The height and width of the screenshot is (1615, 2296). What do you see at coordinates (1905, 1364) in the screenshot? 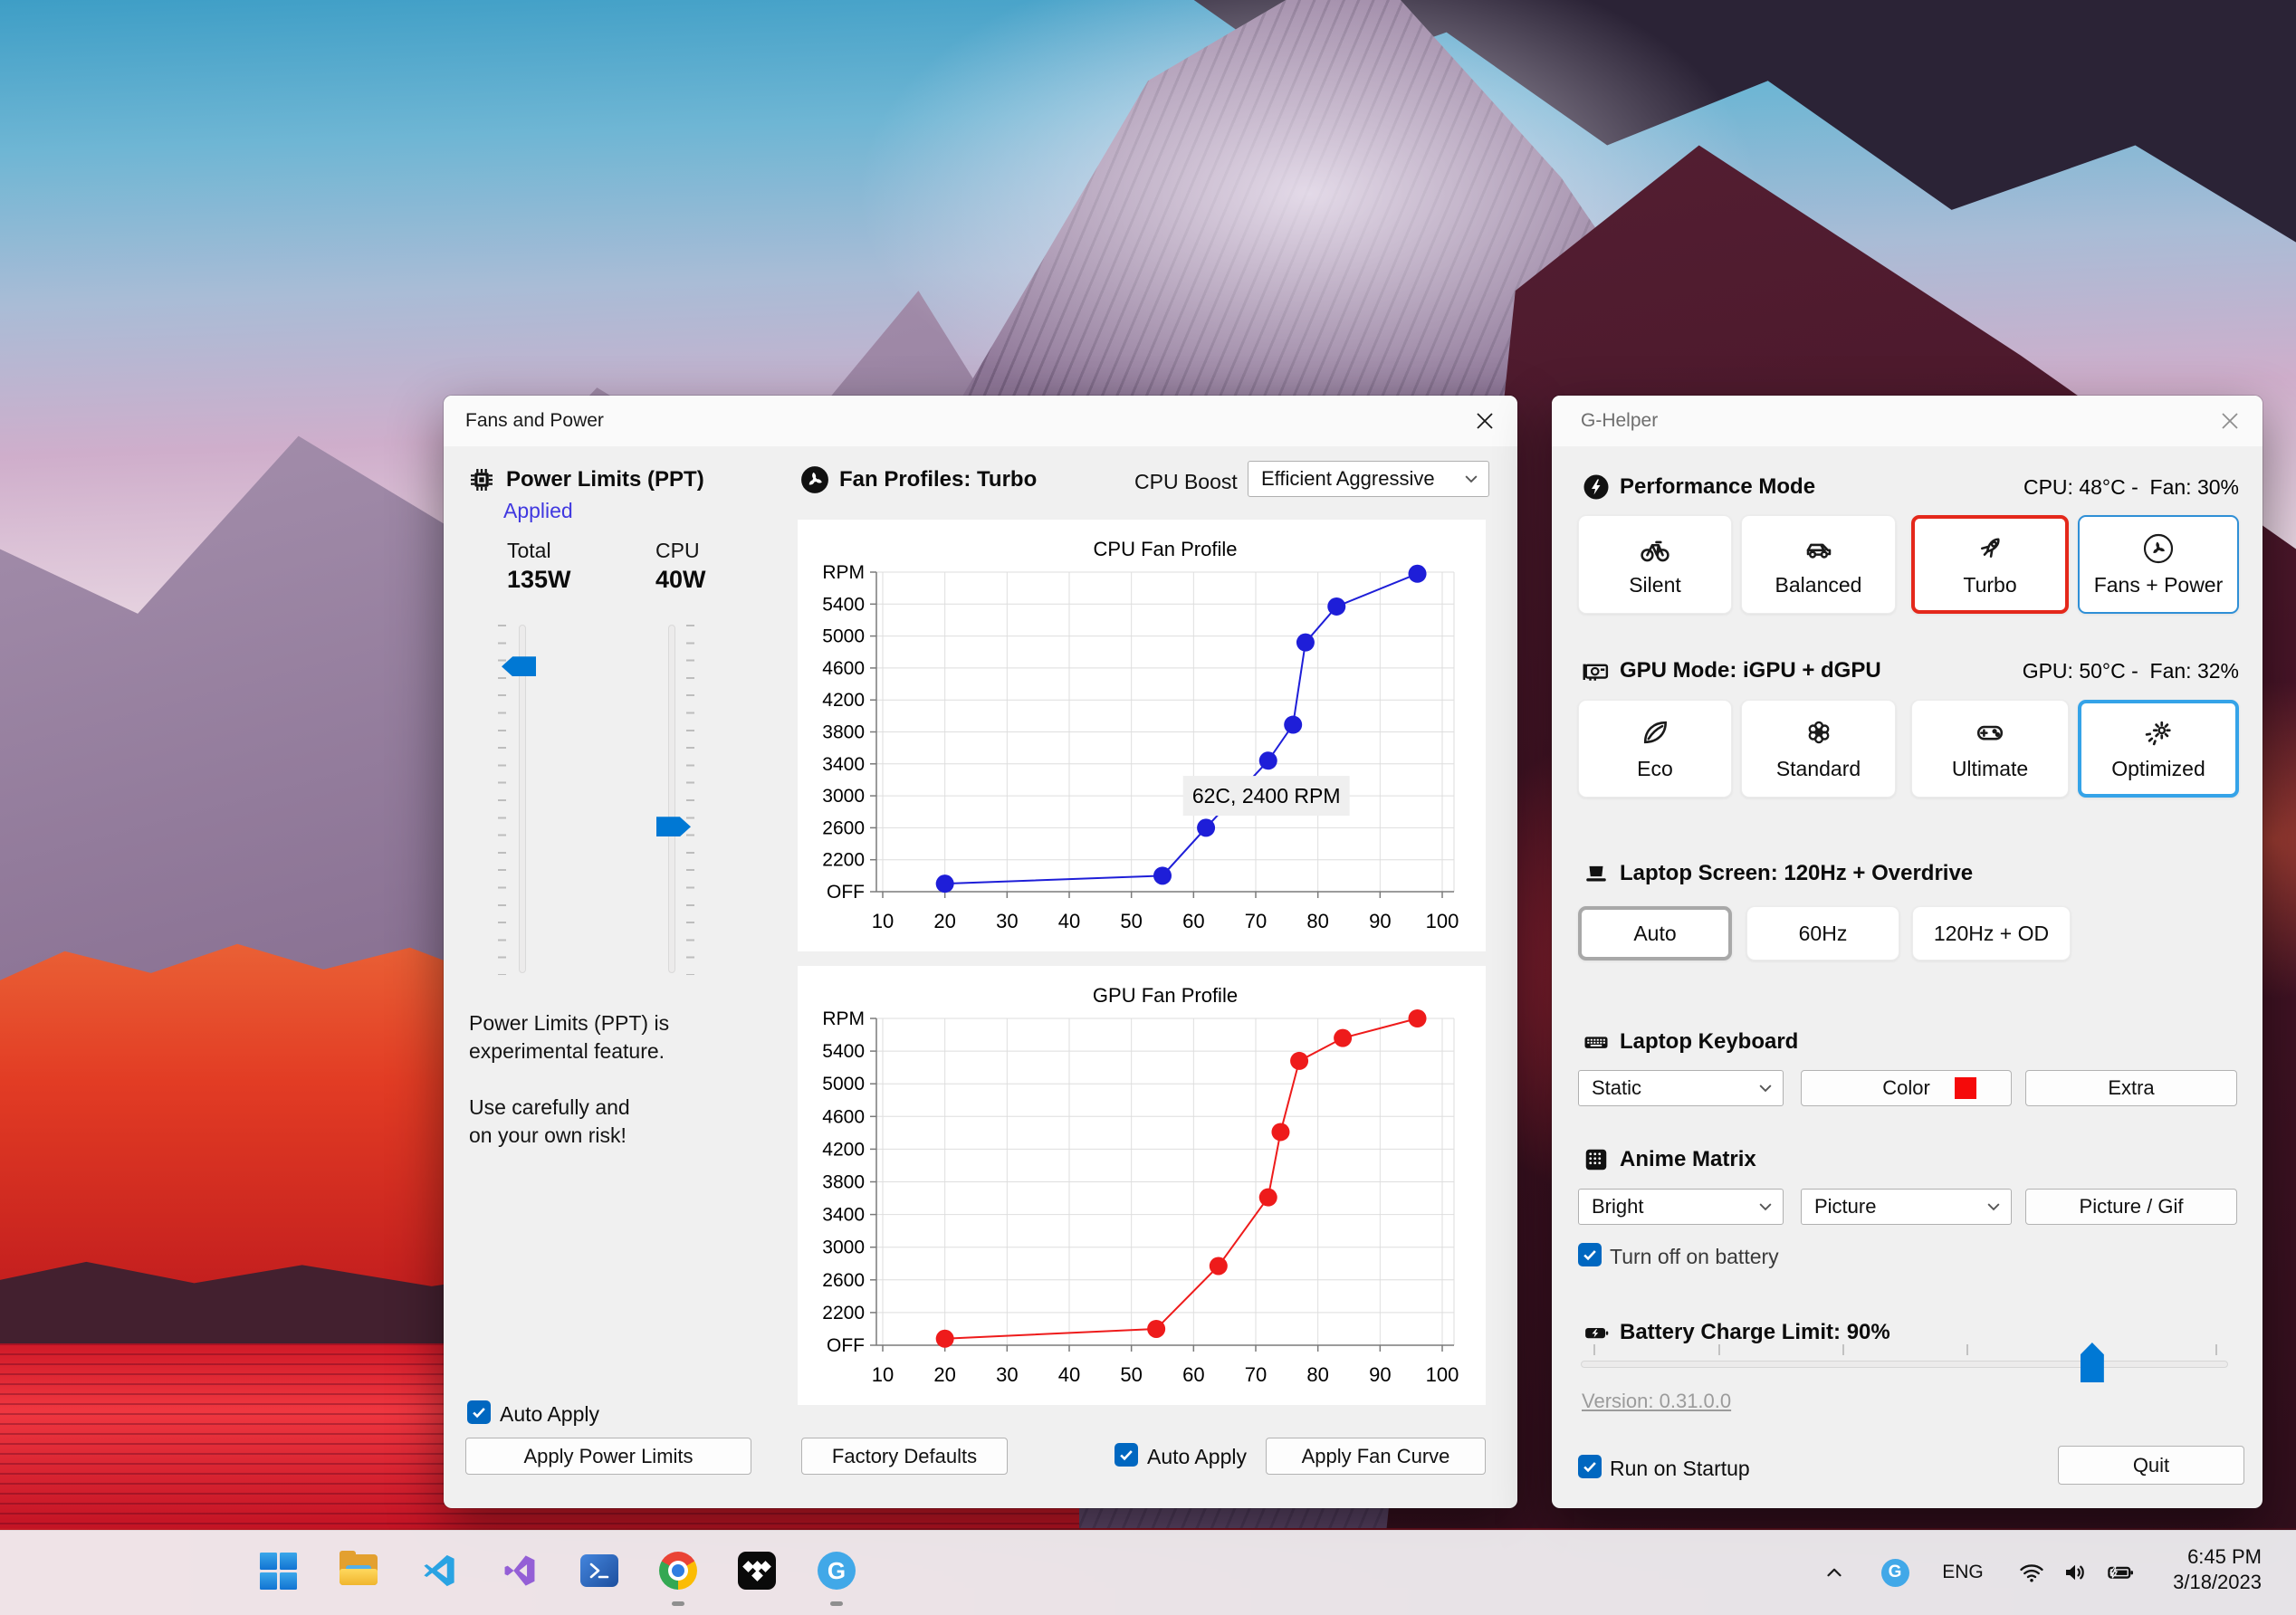
I see `battery-slider-track` at bounding box center [1905, 1364].